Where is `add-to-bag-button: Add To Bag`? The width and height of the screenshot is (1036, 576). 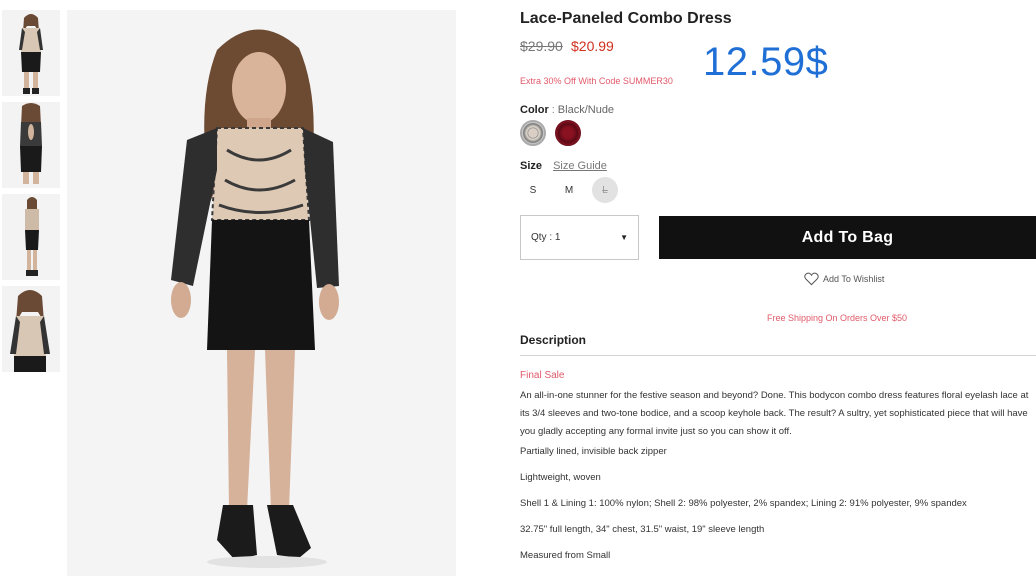
add-to-bag-button: Add To Bag is located at coordinates (847, 237).